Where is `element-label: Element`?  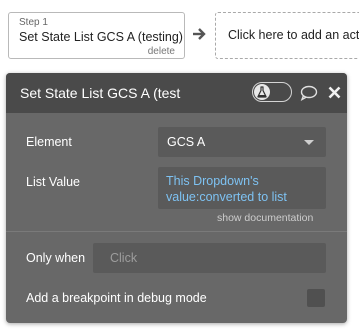
element-label: Element is located at coordinates (49, 142).